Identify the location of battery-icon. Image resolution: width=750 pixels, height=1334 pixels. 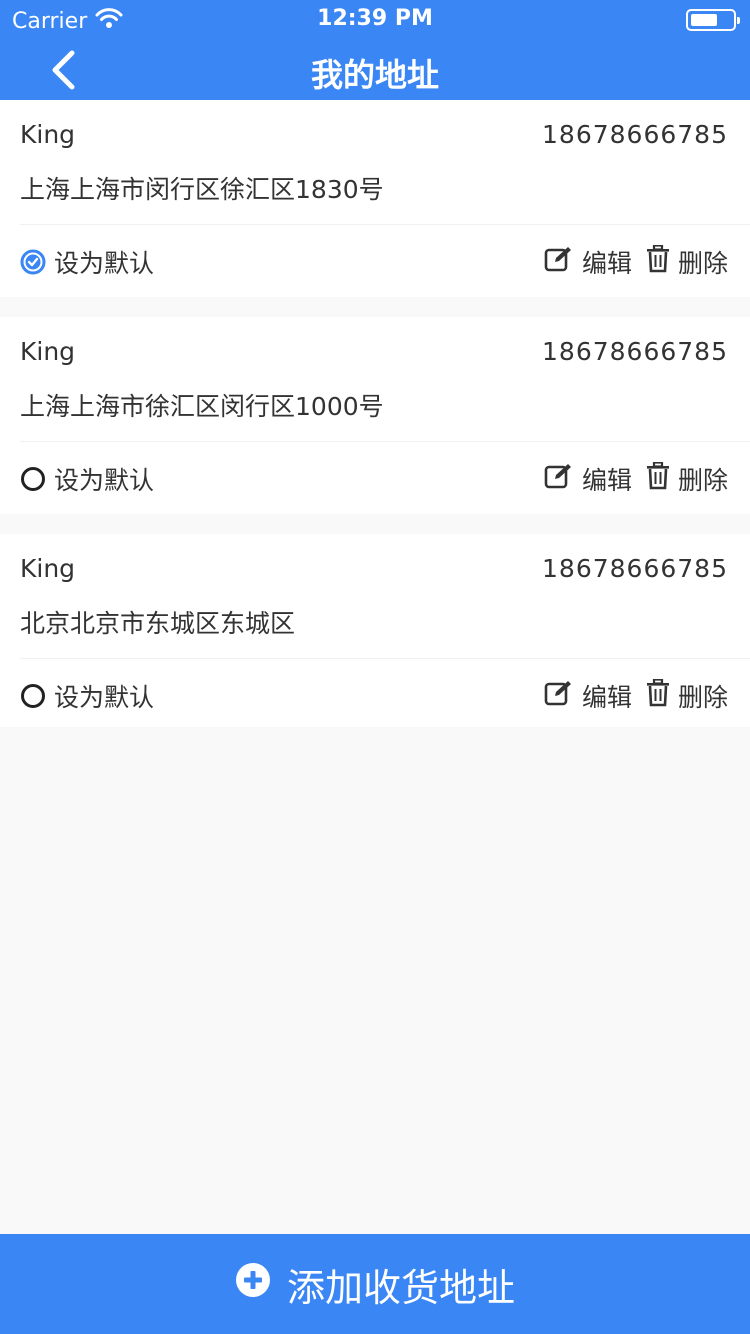
(713, 20).